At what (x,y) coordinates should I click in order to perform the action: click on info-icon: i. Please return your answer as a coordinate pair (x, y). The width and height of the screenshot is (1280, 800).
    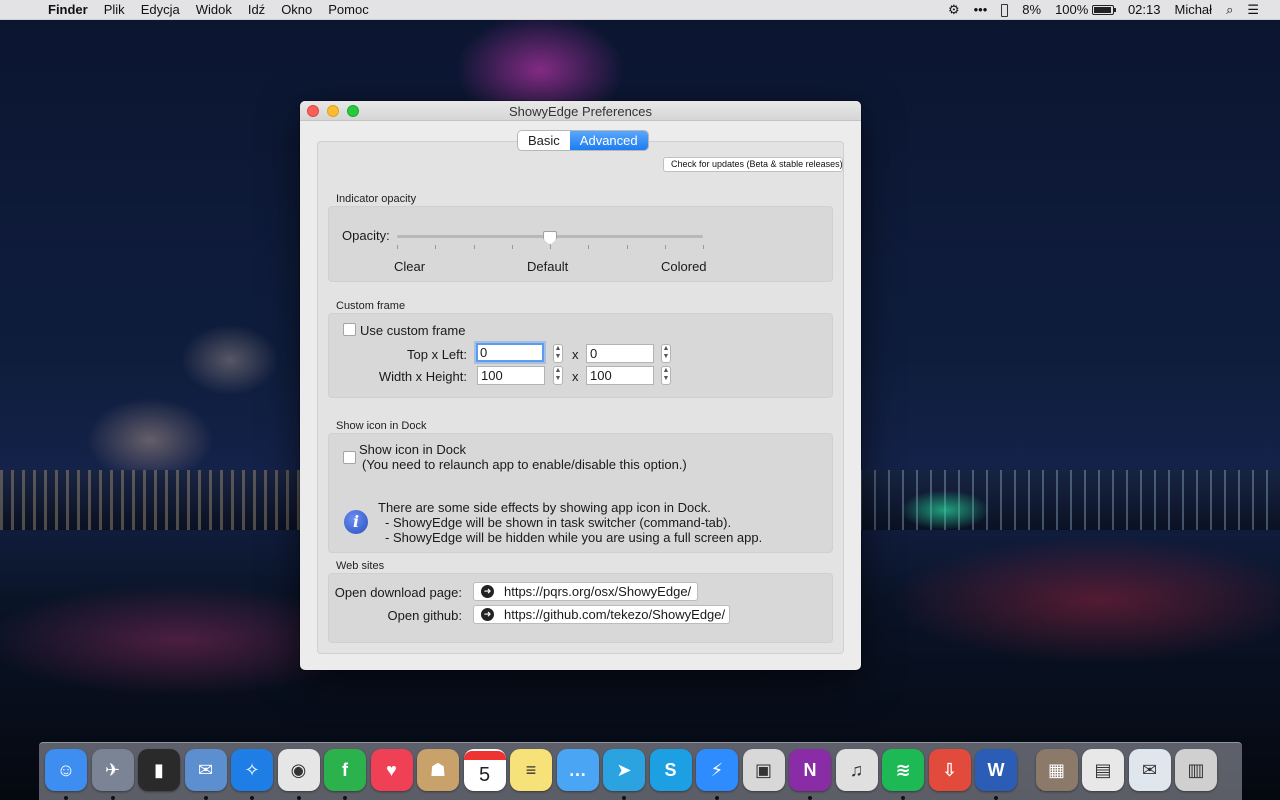
    Looking at the image, I should click on (356, 522).